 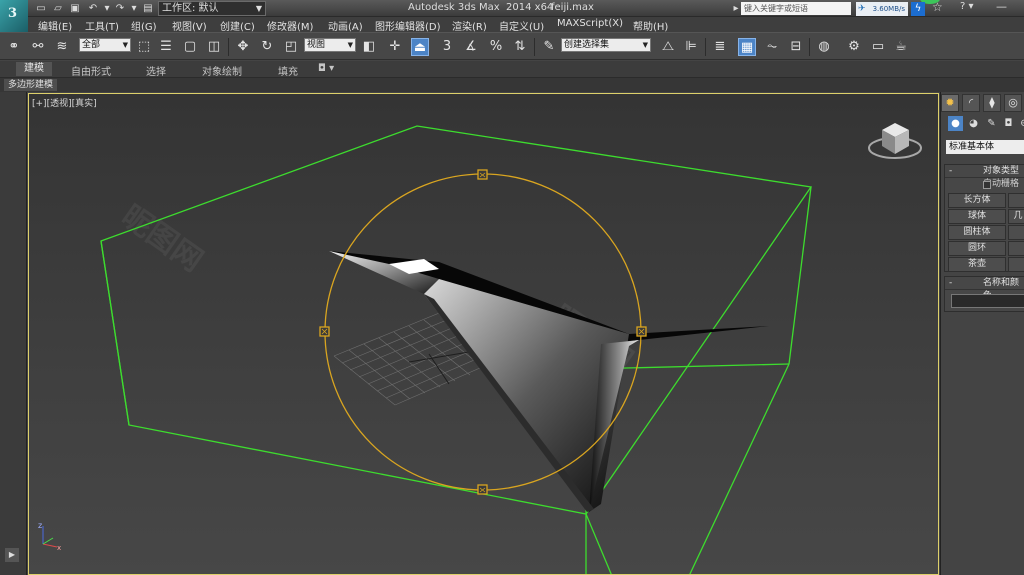 I want to click on command-panel-tabs: ✹ ◜ ⧫ ◎, so click(x=982, y=103).